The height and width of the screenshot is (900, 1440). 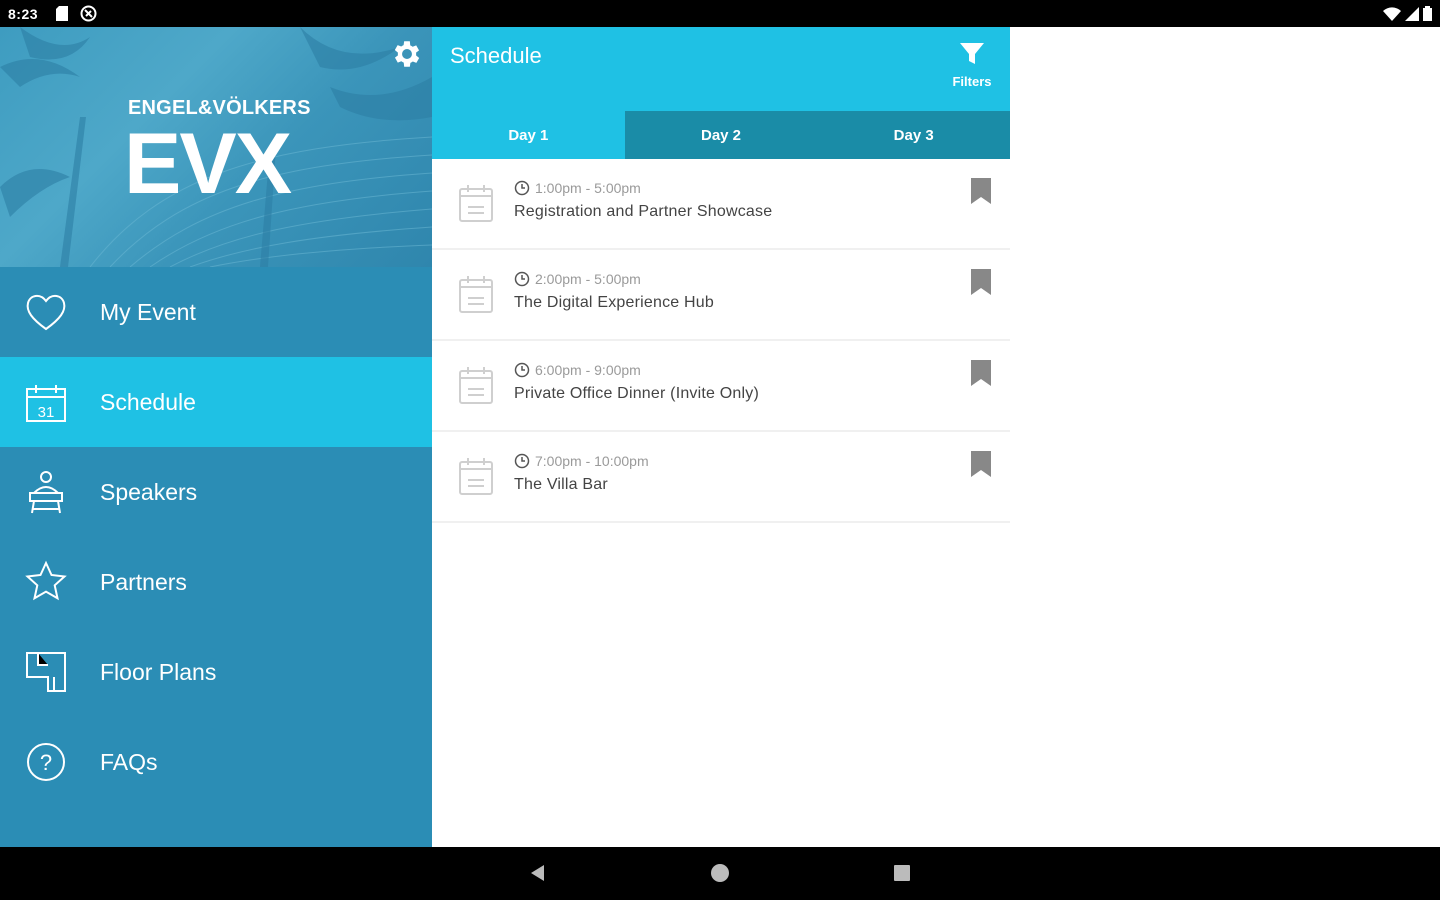 I want to click on session-time: 1:00pm - 5:00pm, so click(x=577, y=188).